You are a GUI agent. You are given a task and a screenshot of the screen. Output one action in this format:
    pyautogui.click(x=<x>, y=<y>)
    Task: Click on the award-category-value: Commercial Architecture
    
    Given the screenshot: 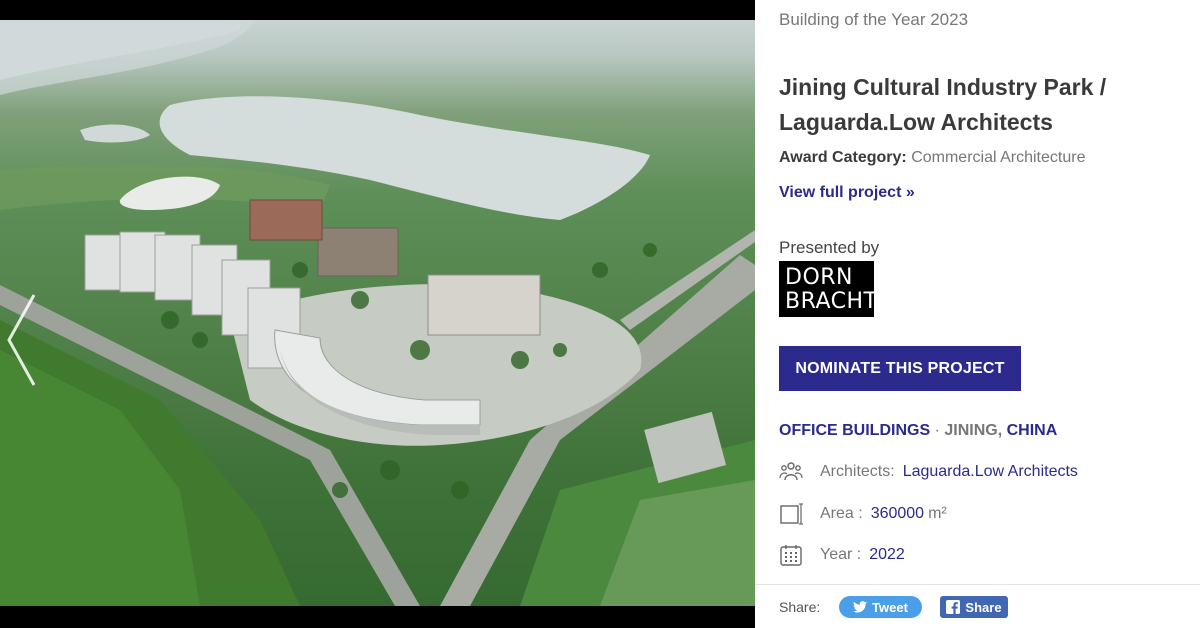 What is the action you would take?
    pyautogui.click(x=998, y=157)
    